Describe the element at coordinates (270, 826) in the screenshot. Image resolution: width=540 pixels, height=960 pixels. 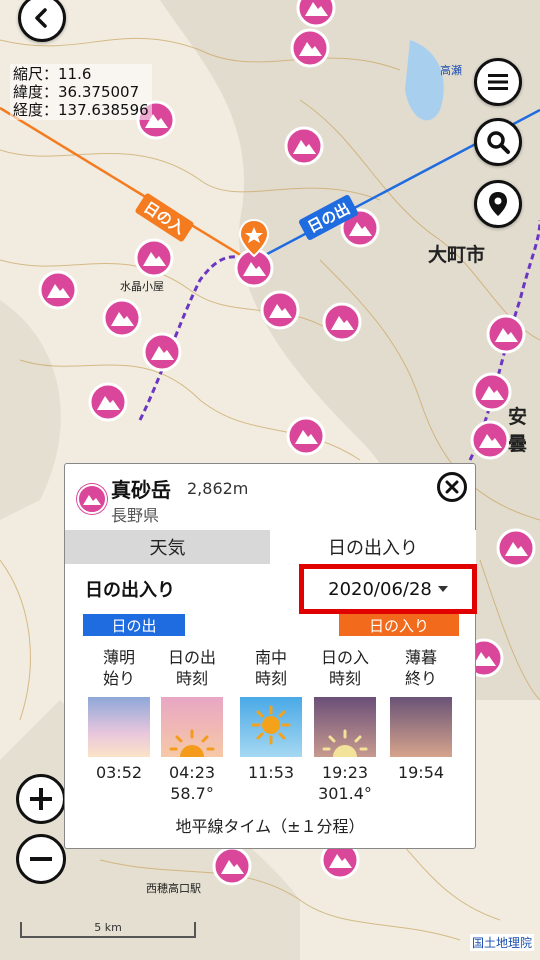
I see `accuracy-note: 地平線タイム（±１分程）` at that location.